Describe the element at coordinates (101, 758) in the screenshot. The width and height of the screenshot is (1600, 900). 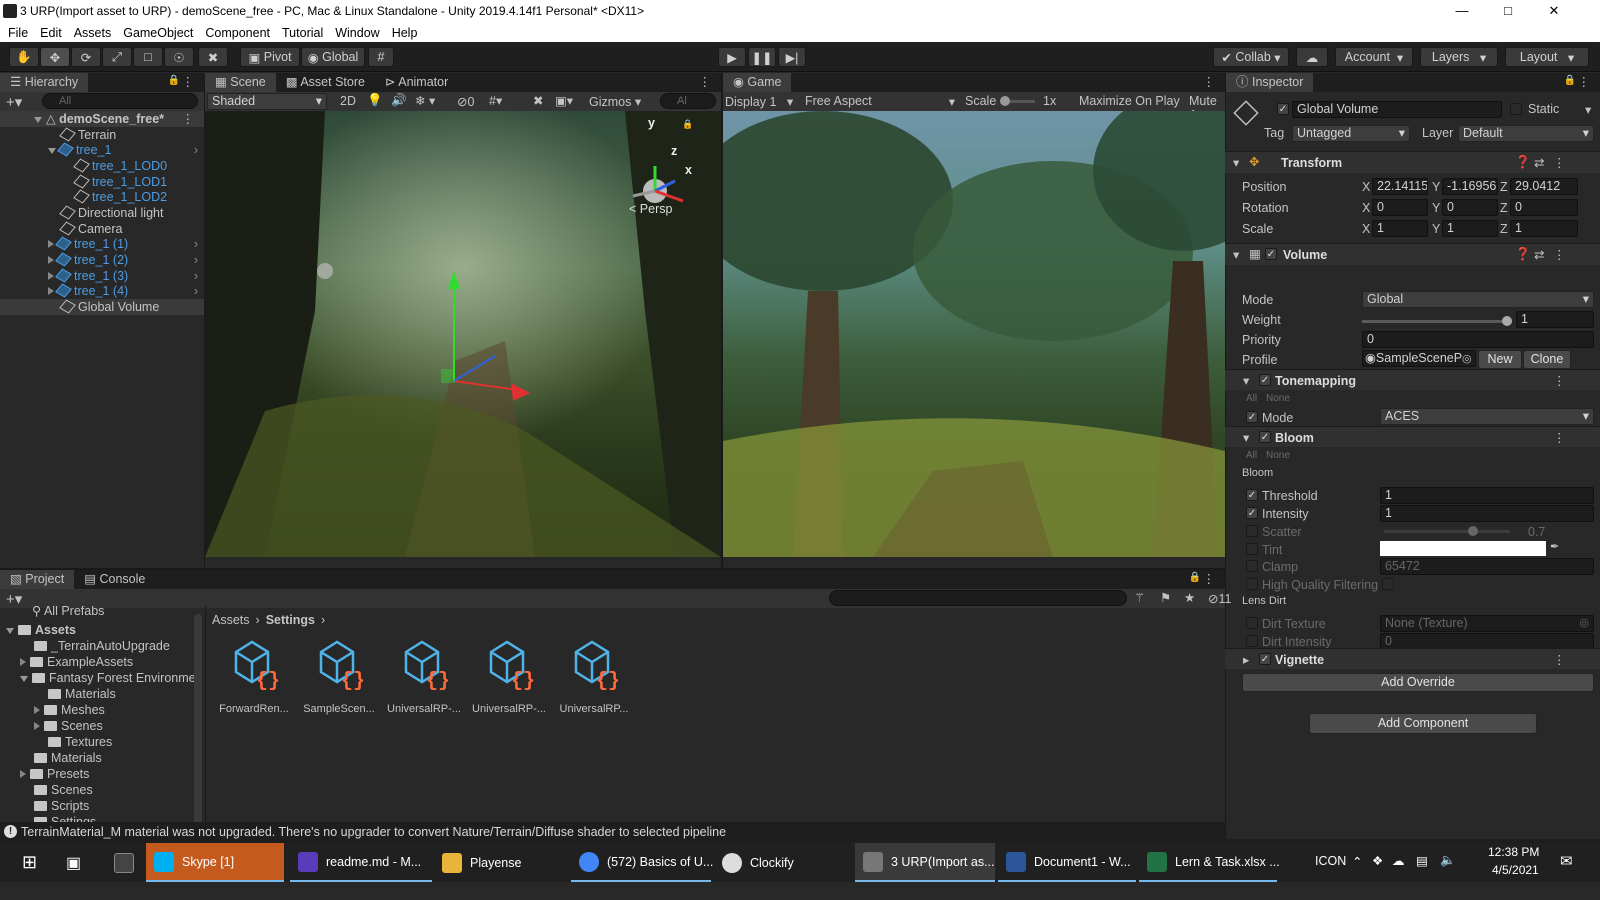
I see `folder-materials: Materials` at that location.